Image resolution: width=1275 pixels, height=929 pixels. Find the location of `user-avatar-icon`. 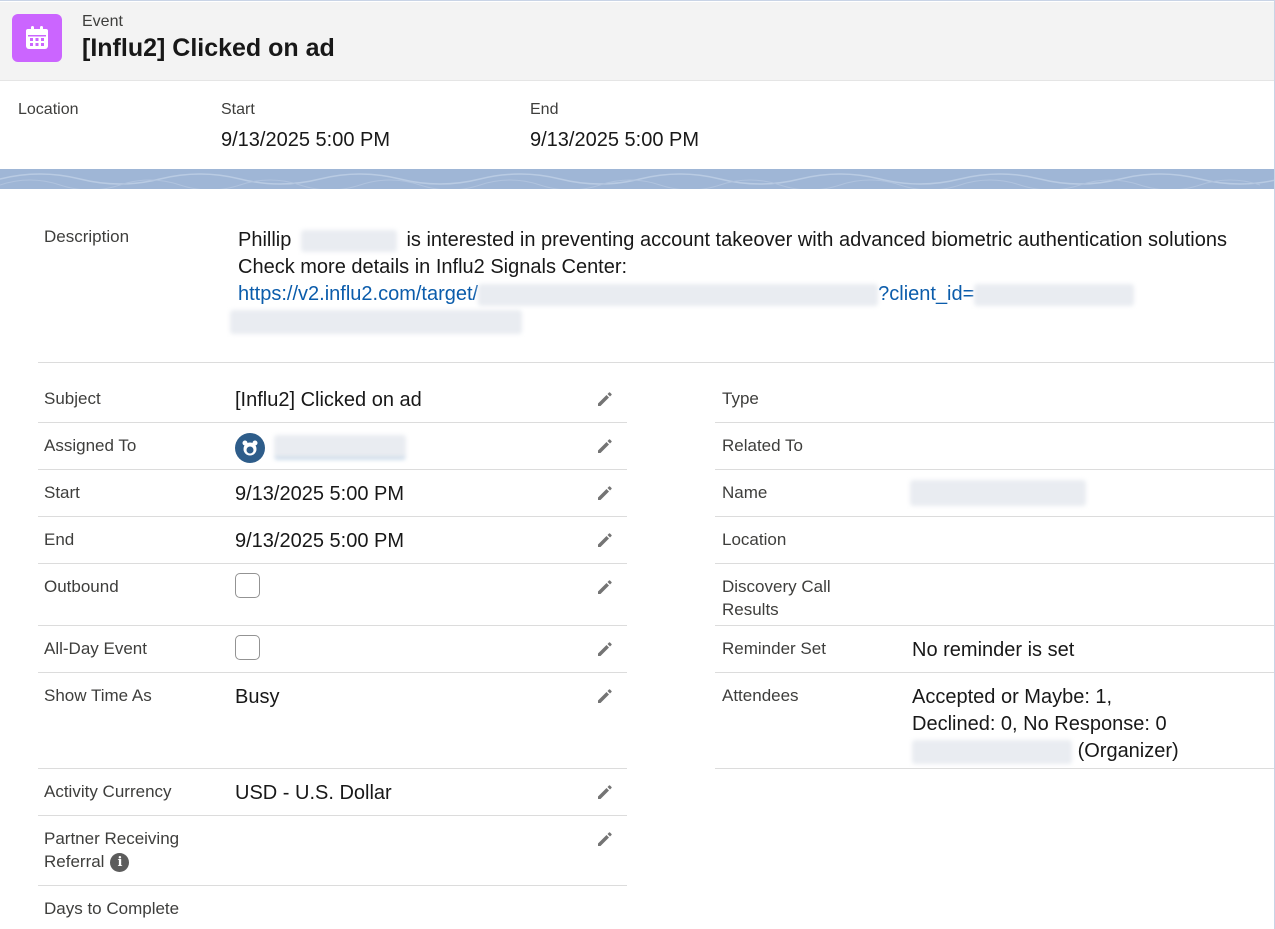

user-avatar-icon is located at coordinates (250, 448).